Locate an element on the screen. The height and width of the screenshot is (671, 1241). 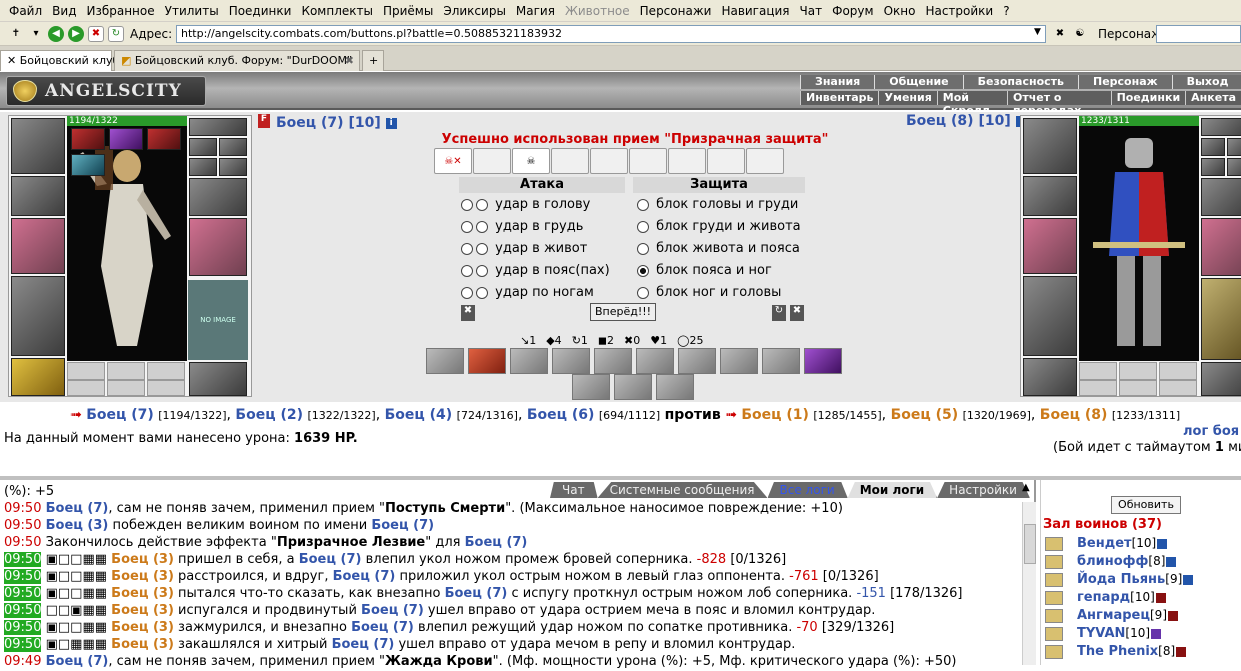
defense-option: блок ног и головы is located at coordinates (709, 292).